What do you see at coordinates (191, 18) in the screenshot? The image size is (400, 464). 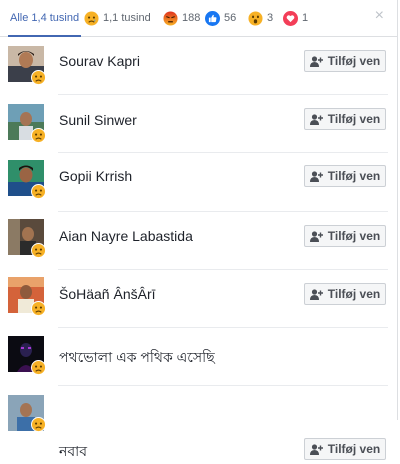 I see `tab-angry-count: 188` at bounding box center [191, 18].